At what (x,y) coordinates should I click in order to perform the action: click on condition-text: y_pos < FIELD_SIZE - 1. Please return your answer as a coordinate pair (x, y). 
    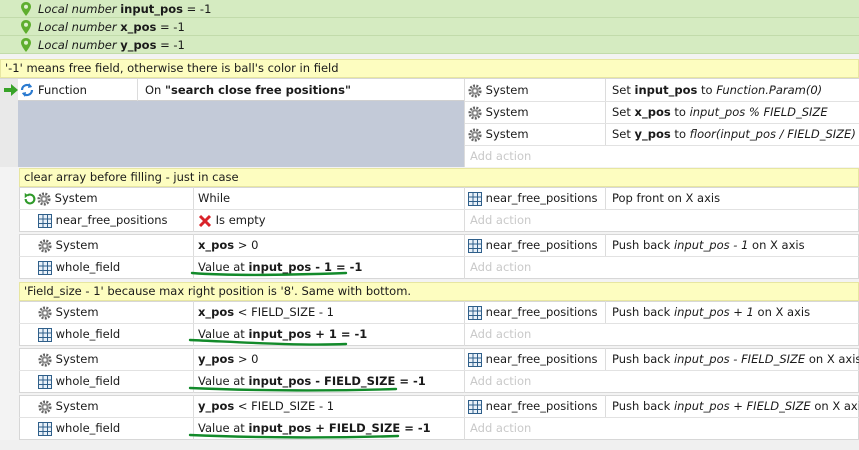
    Looking at the image, I should click on (266, 406).